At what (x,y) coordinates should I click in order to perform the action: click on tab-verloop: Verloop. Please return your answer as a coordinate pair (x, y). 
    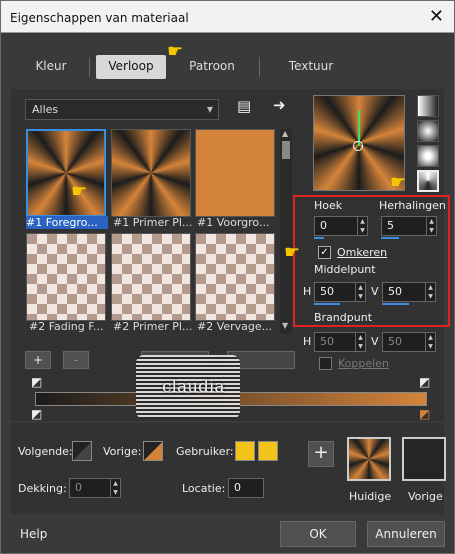
    Looking at the image, I should click on (131, 67).